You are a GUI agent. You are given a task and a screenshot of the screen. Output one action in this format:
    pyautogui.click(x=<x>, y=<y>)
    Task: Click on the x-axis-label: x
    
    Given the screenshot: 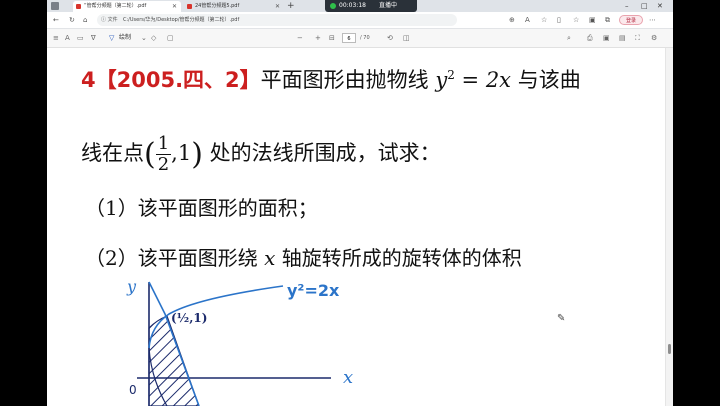 What is the action you would take?
    pyautogui.click(x=348, y=377)
    